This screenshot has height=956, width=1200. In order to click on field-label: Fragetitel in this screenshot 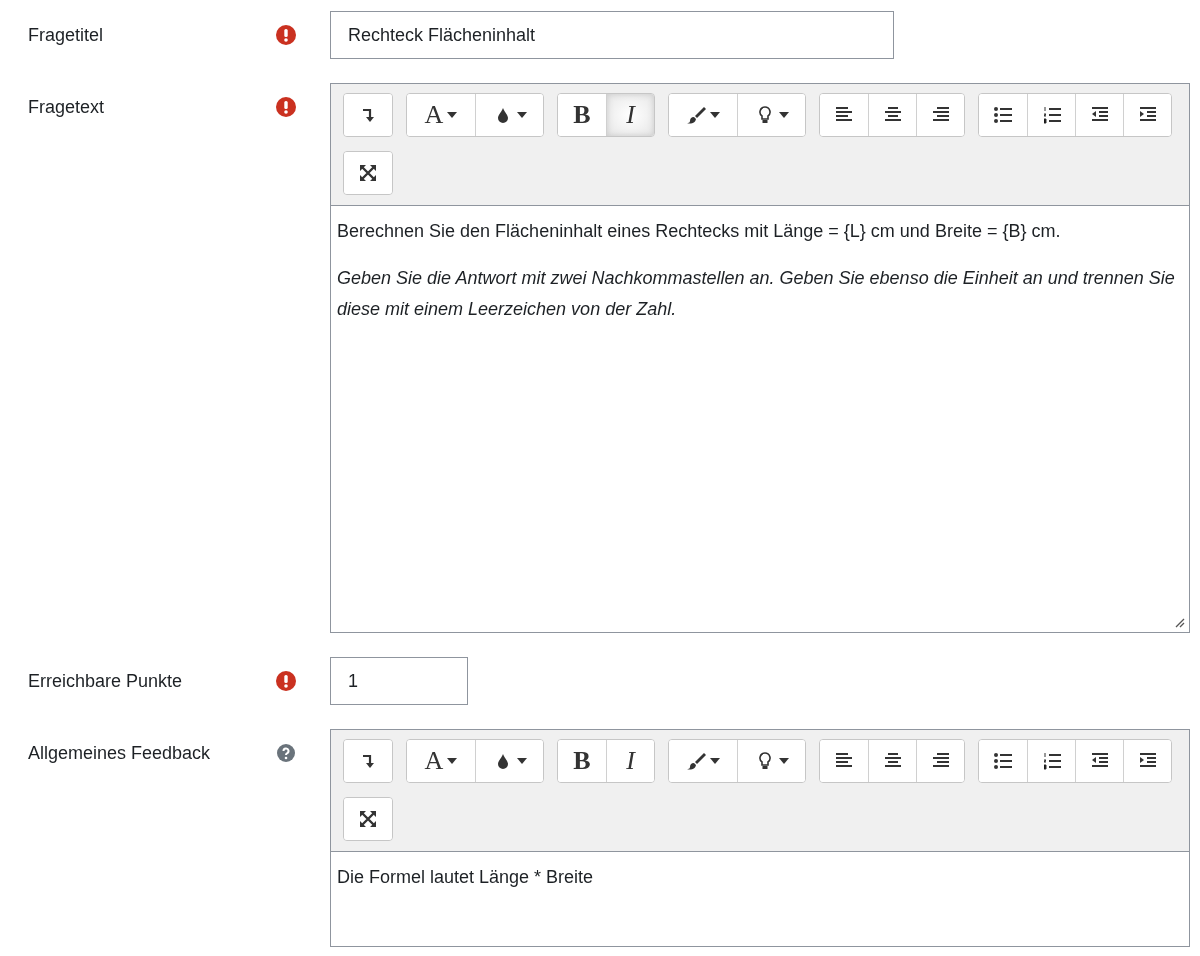, I will do `click(66, 35)`.